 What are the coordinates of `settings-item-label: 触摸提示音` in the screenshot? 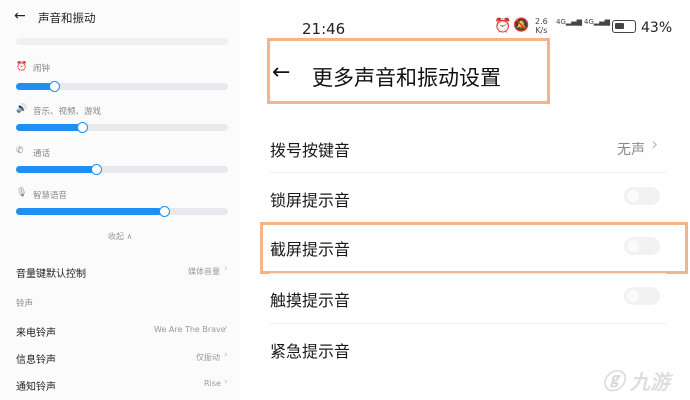 It's located at (310, 300).